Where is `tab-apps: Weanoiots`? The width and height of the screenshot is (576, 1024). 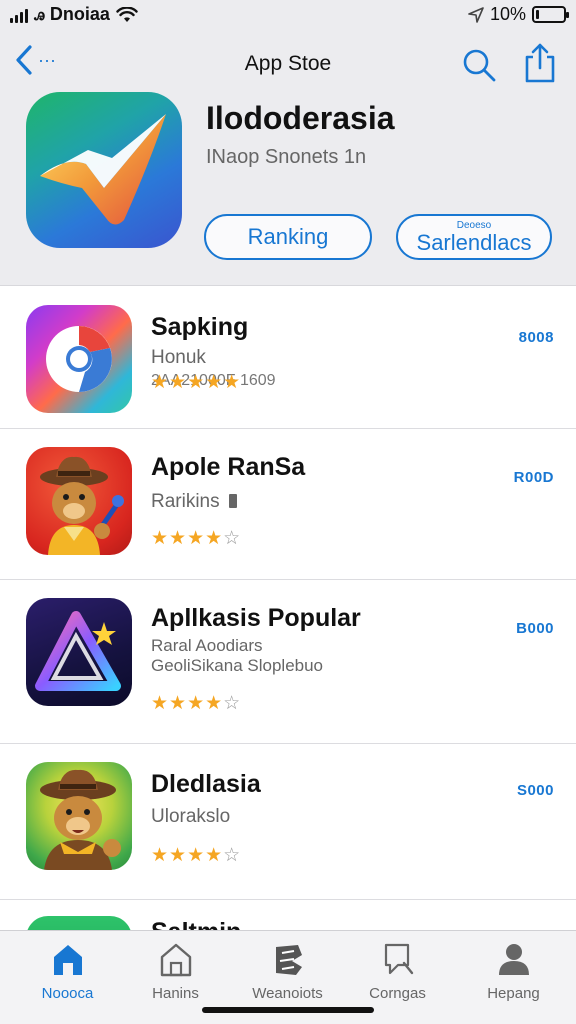
tab-apps: Weanoiots is located at coordinates (287, 970).